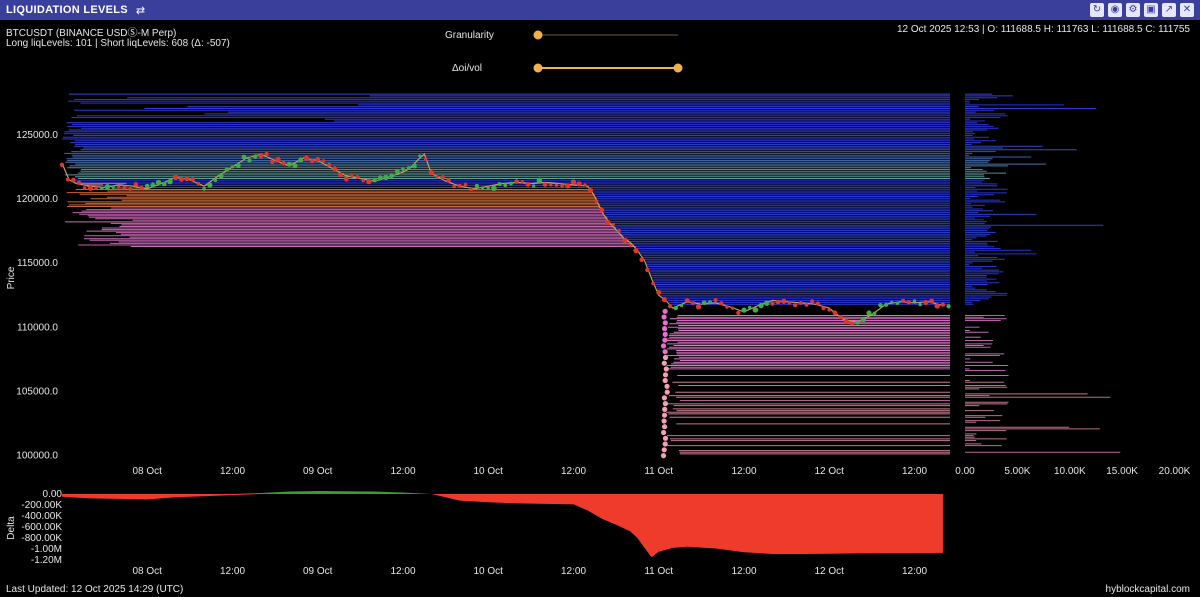  I want to click on delta-time-tick-label: 08 Oct, so click(147, 571).